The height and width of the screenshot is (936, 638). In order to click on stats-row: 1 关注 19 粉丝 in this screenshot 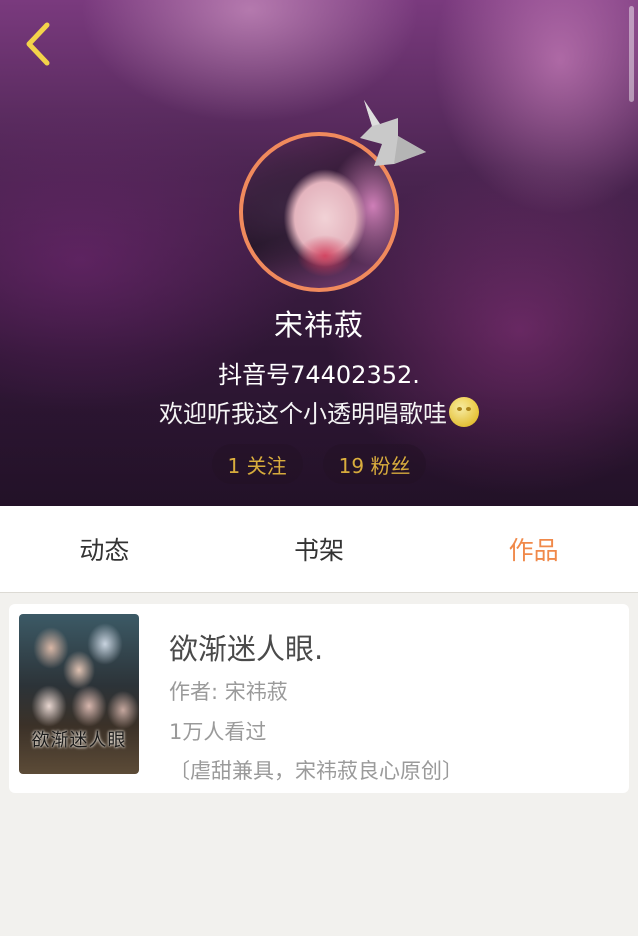, I will do `click(319, 464)`.